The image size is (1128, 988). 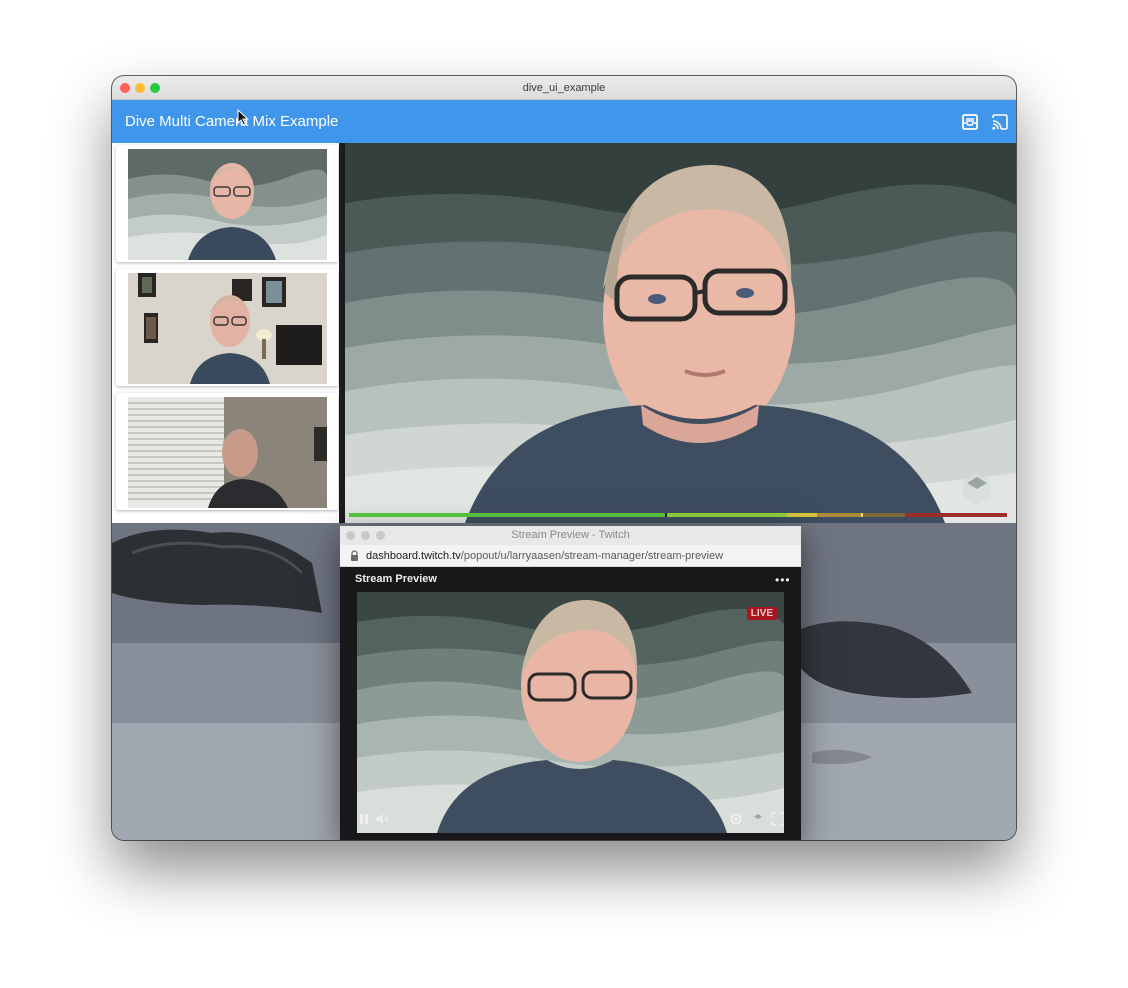 What do you see at coordinates (777, 819) in the screenshot?
I see `fullscreen-icon` at bounding box center [777, 819].